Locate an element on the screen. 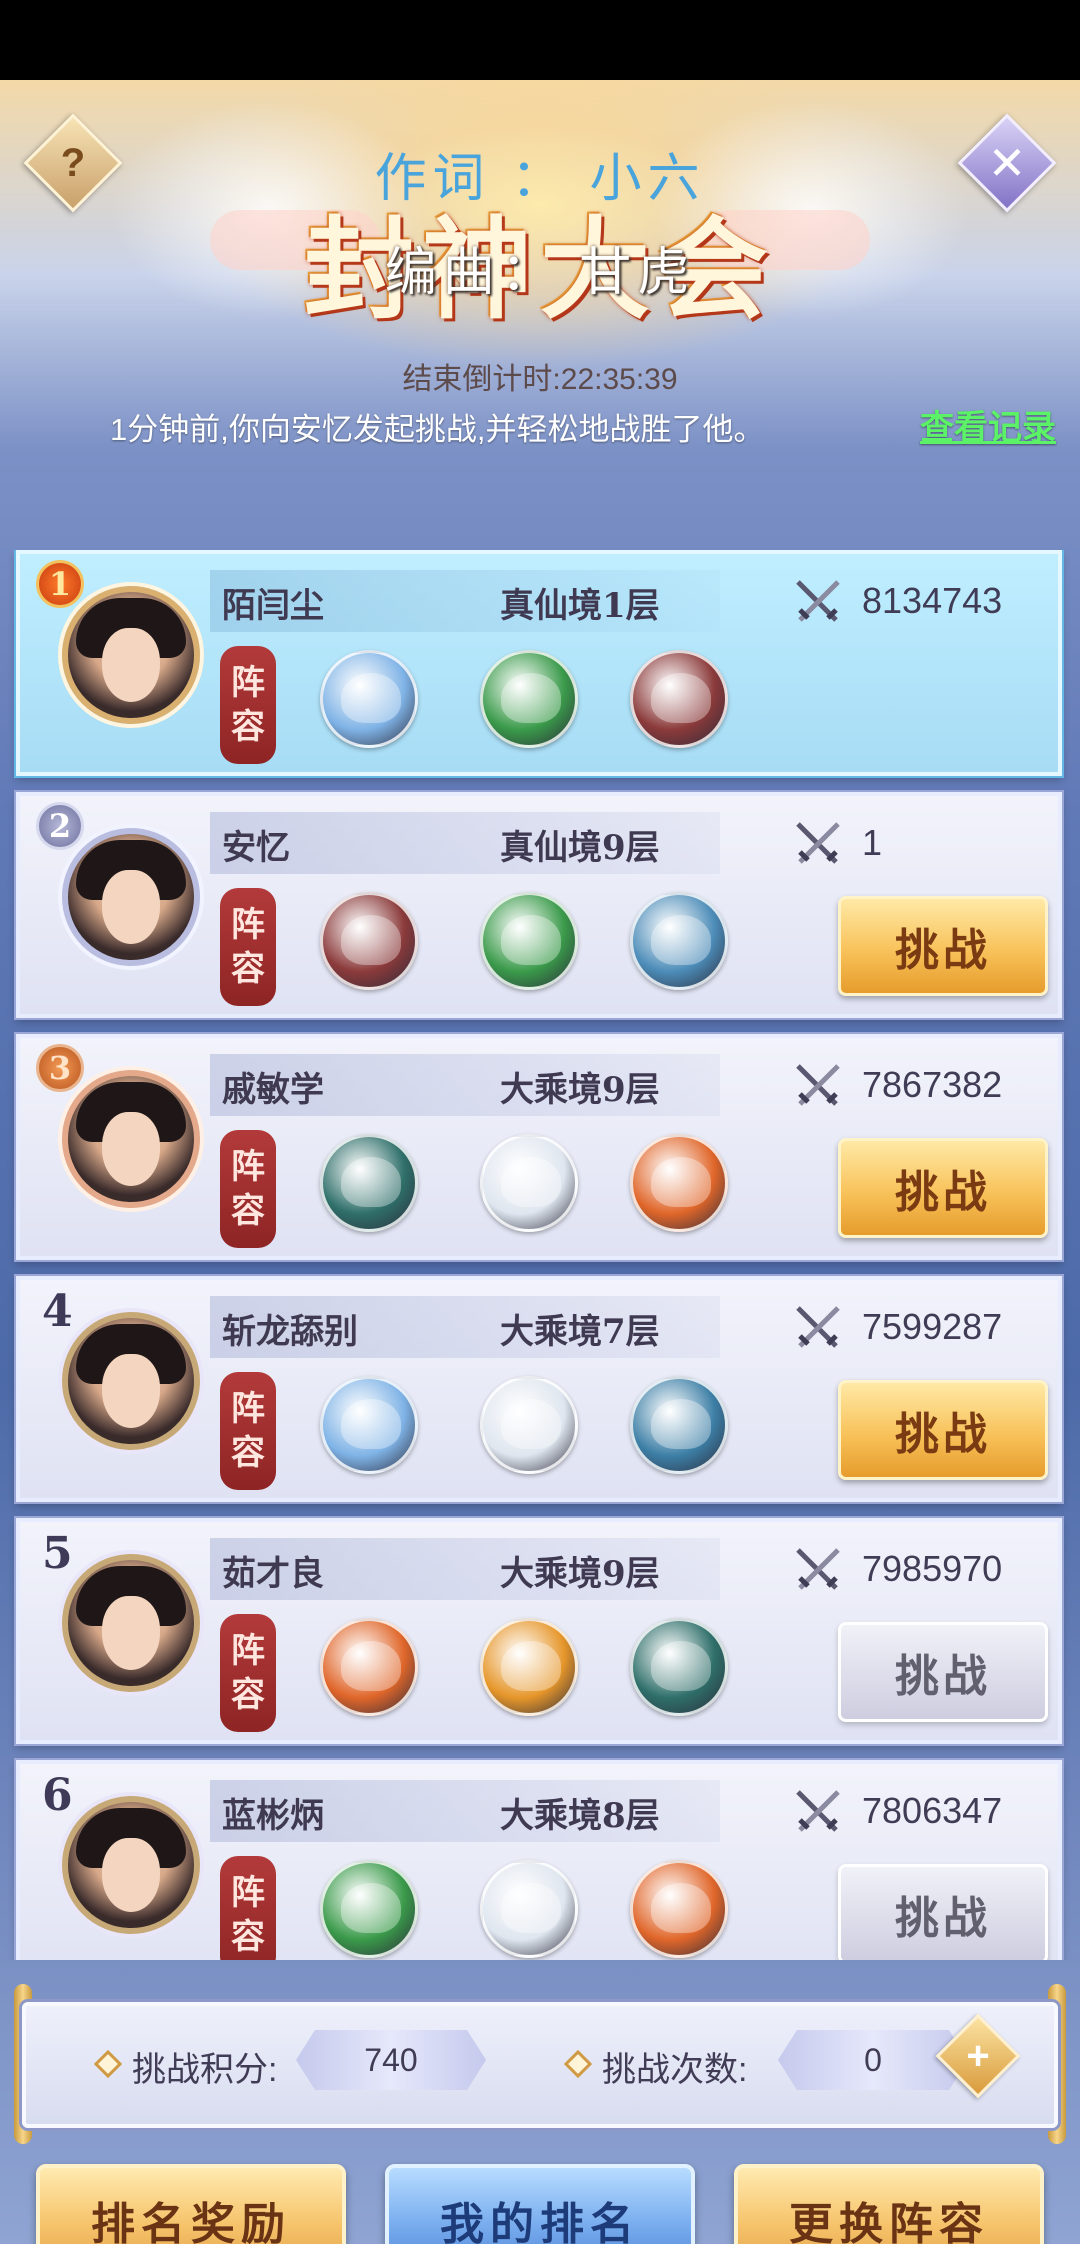 This screenshot has height=2244, width=1080. change-lineup-button: 更换阵容 is located at coordinates (889, 2204).